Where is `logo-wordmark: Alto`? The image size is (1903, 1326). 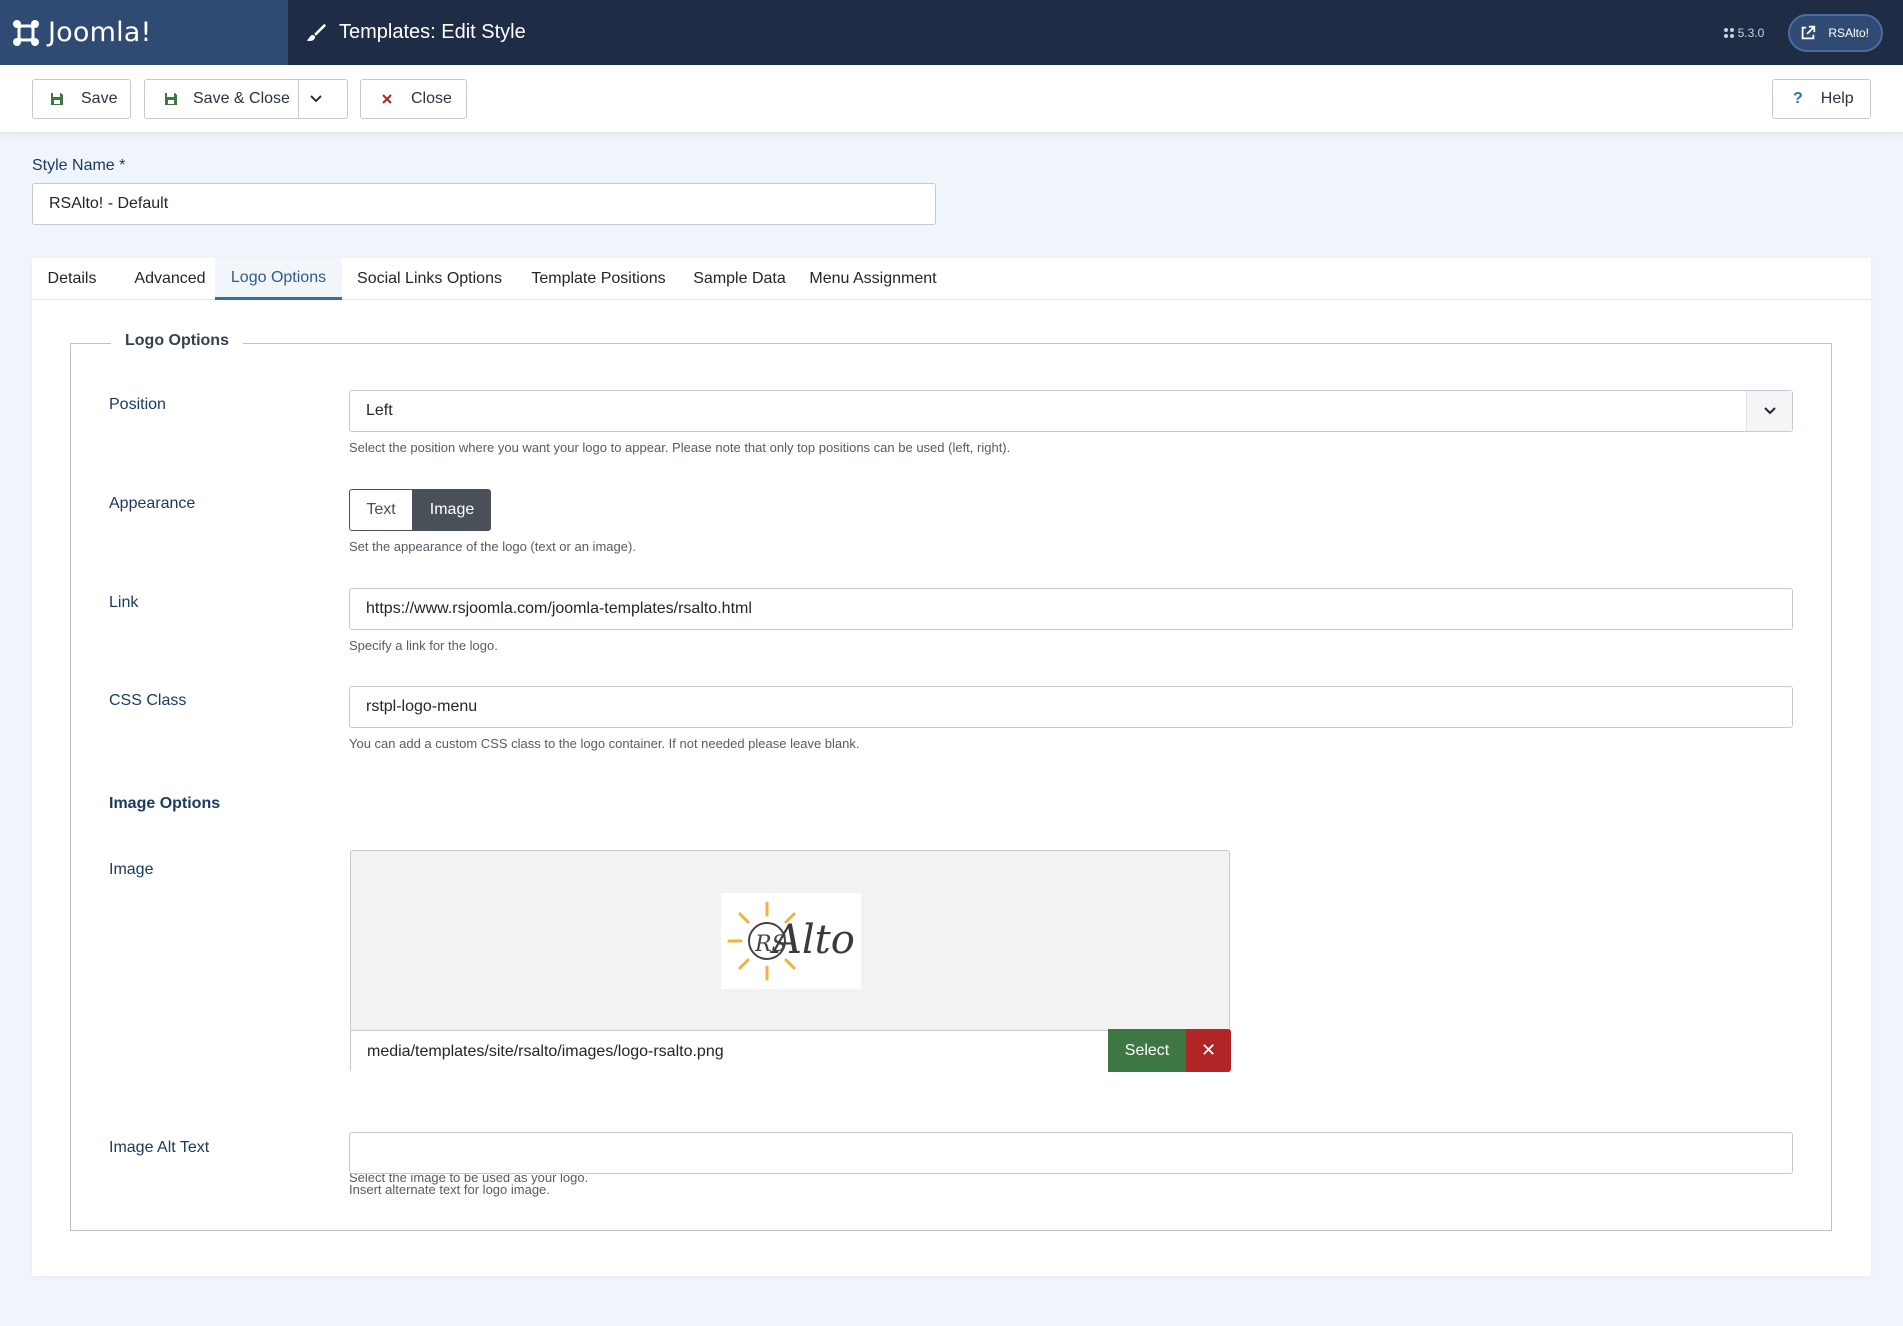 logo-wordmark: Alto is located at coordinates (812, 940).